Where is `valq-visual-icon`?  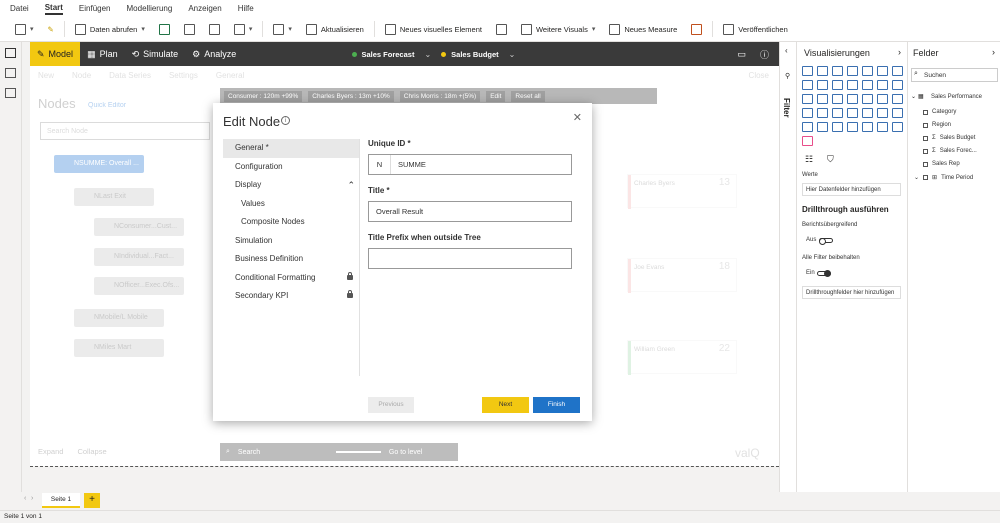
valq-visual-icon is located at coordinates (807, 141).